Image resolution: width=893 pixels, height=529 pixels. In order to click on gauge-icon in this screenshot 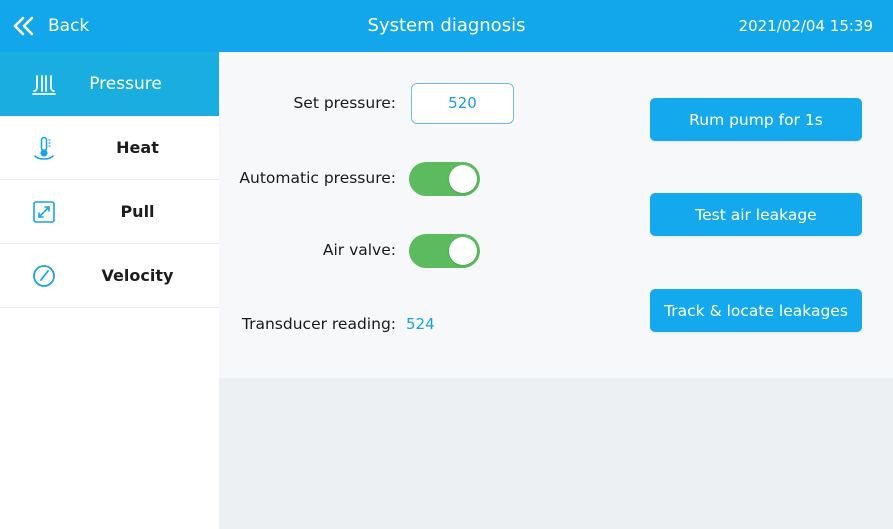, I will do `click(44, 275)`.